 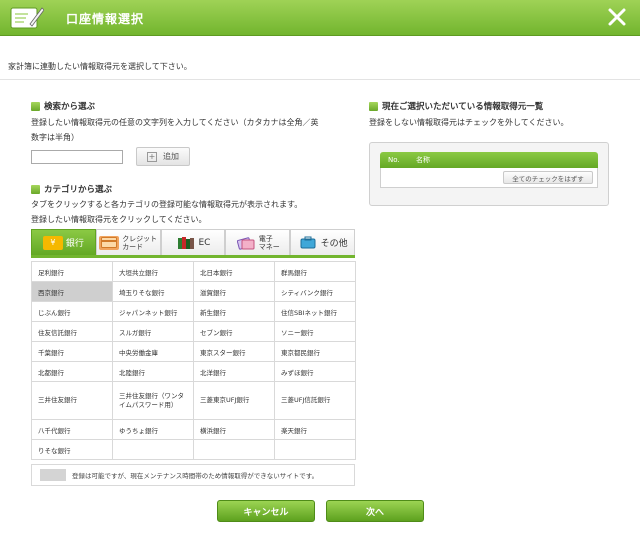 I want to click on tab-emoney-line-1: 電子, so click(x=265, y=238).